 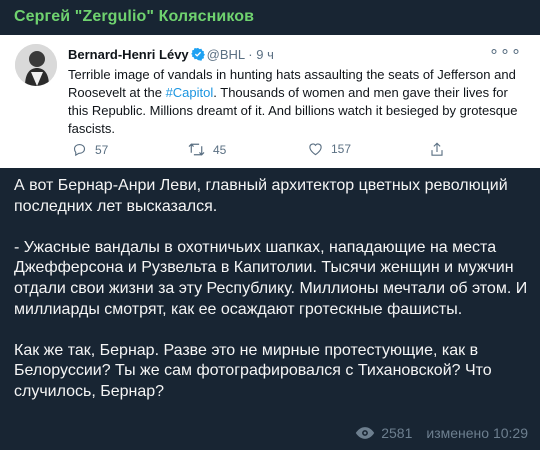 I want to click on tweet-author-name: Bernard-Henri Lévy, so click(x=128, y=54).